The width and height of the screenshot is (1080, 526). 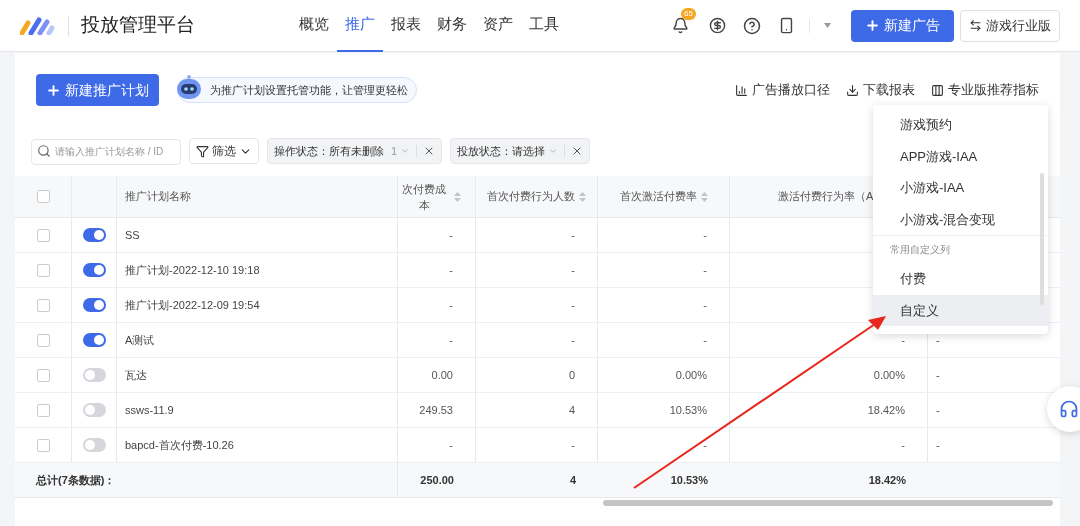 I want to click on table-cell-text: 0, so click(x=571, y=375).